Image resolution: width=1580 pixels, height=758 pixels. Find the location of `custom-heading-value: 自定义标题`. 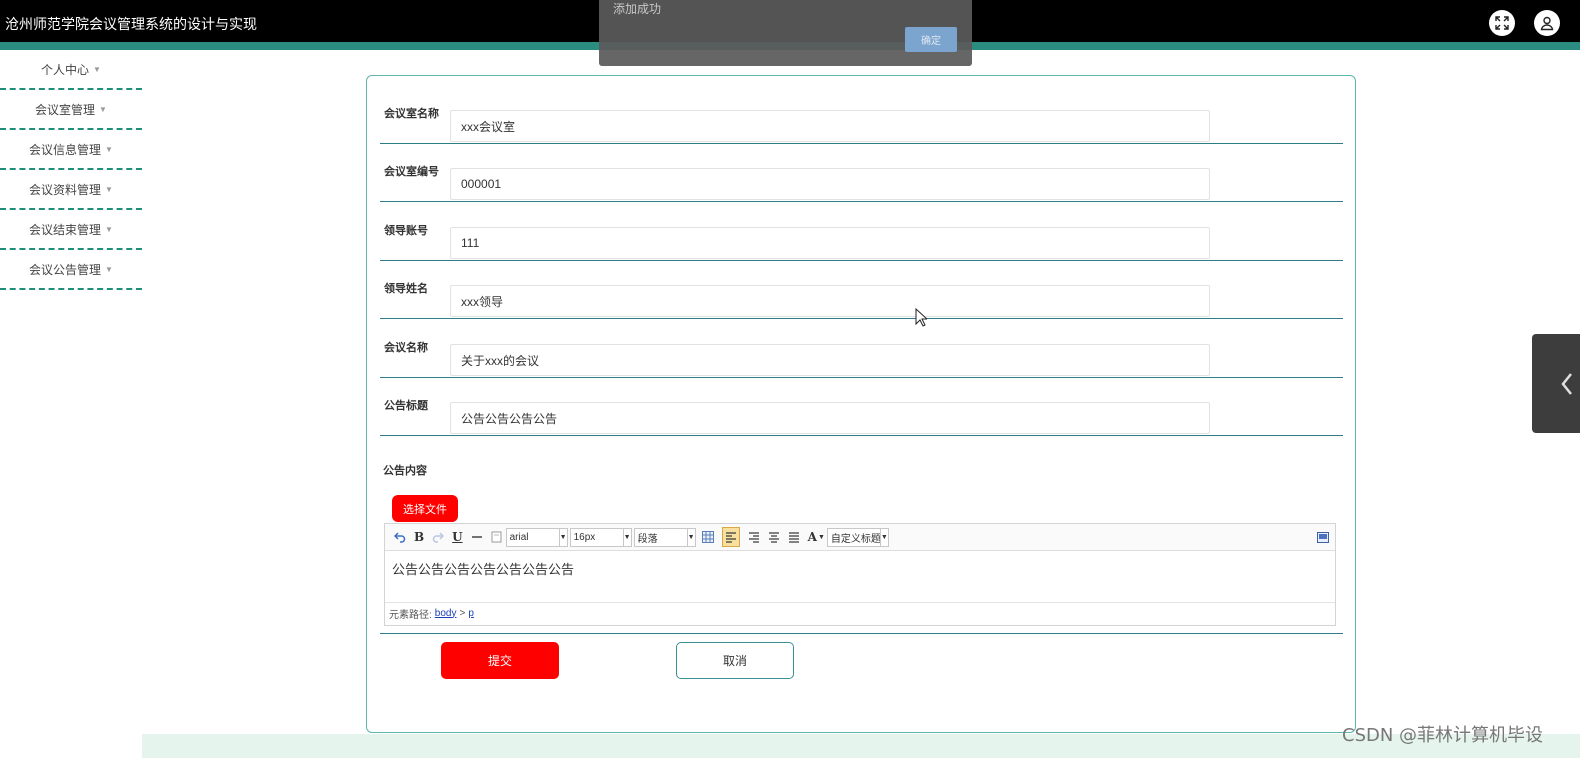

custom-heading-value: 自定义标题 is located at coordinates (855, 539).